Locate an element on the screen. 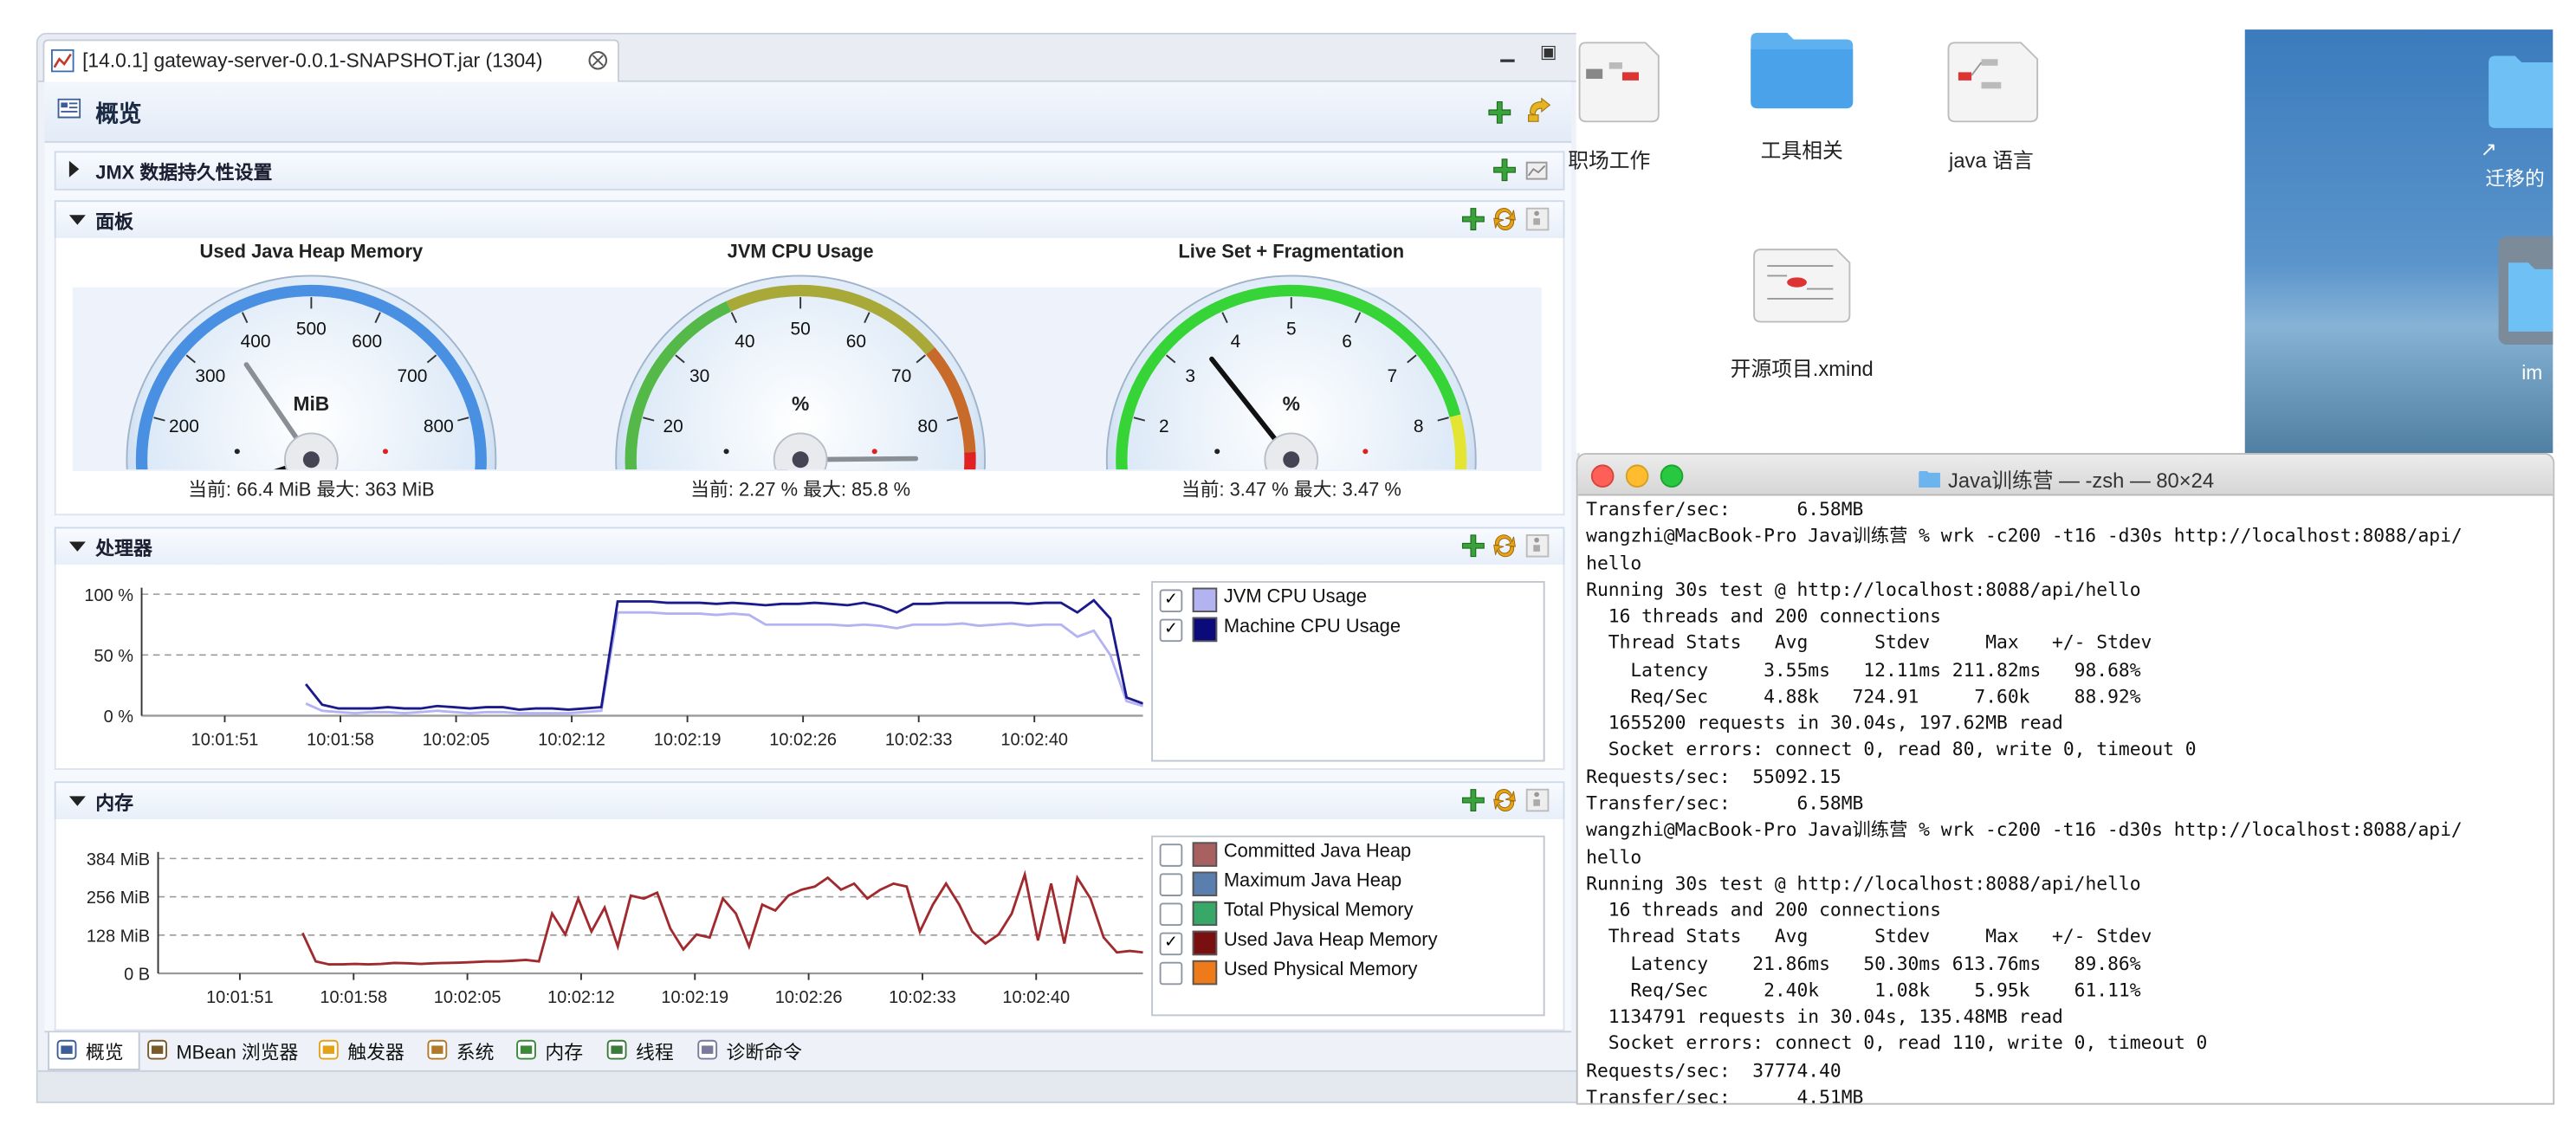 Image resolution: width=2576 pixels, height=1131 pixels. section-title: 面板 is located at coordinates (114, 224).